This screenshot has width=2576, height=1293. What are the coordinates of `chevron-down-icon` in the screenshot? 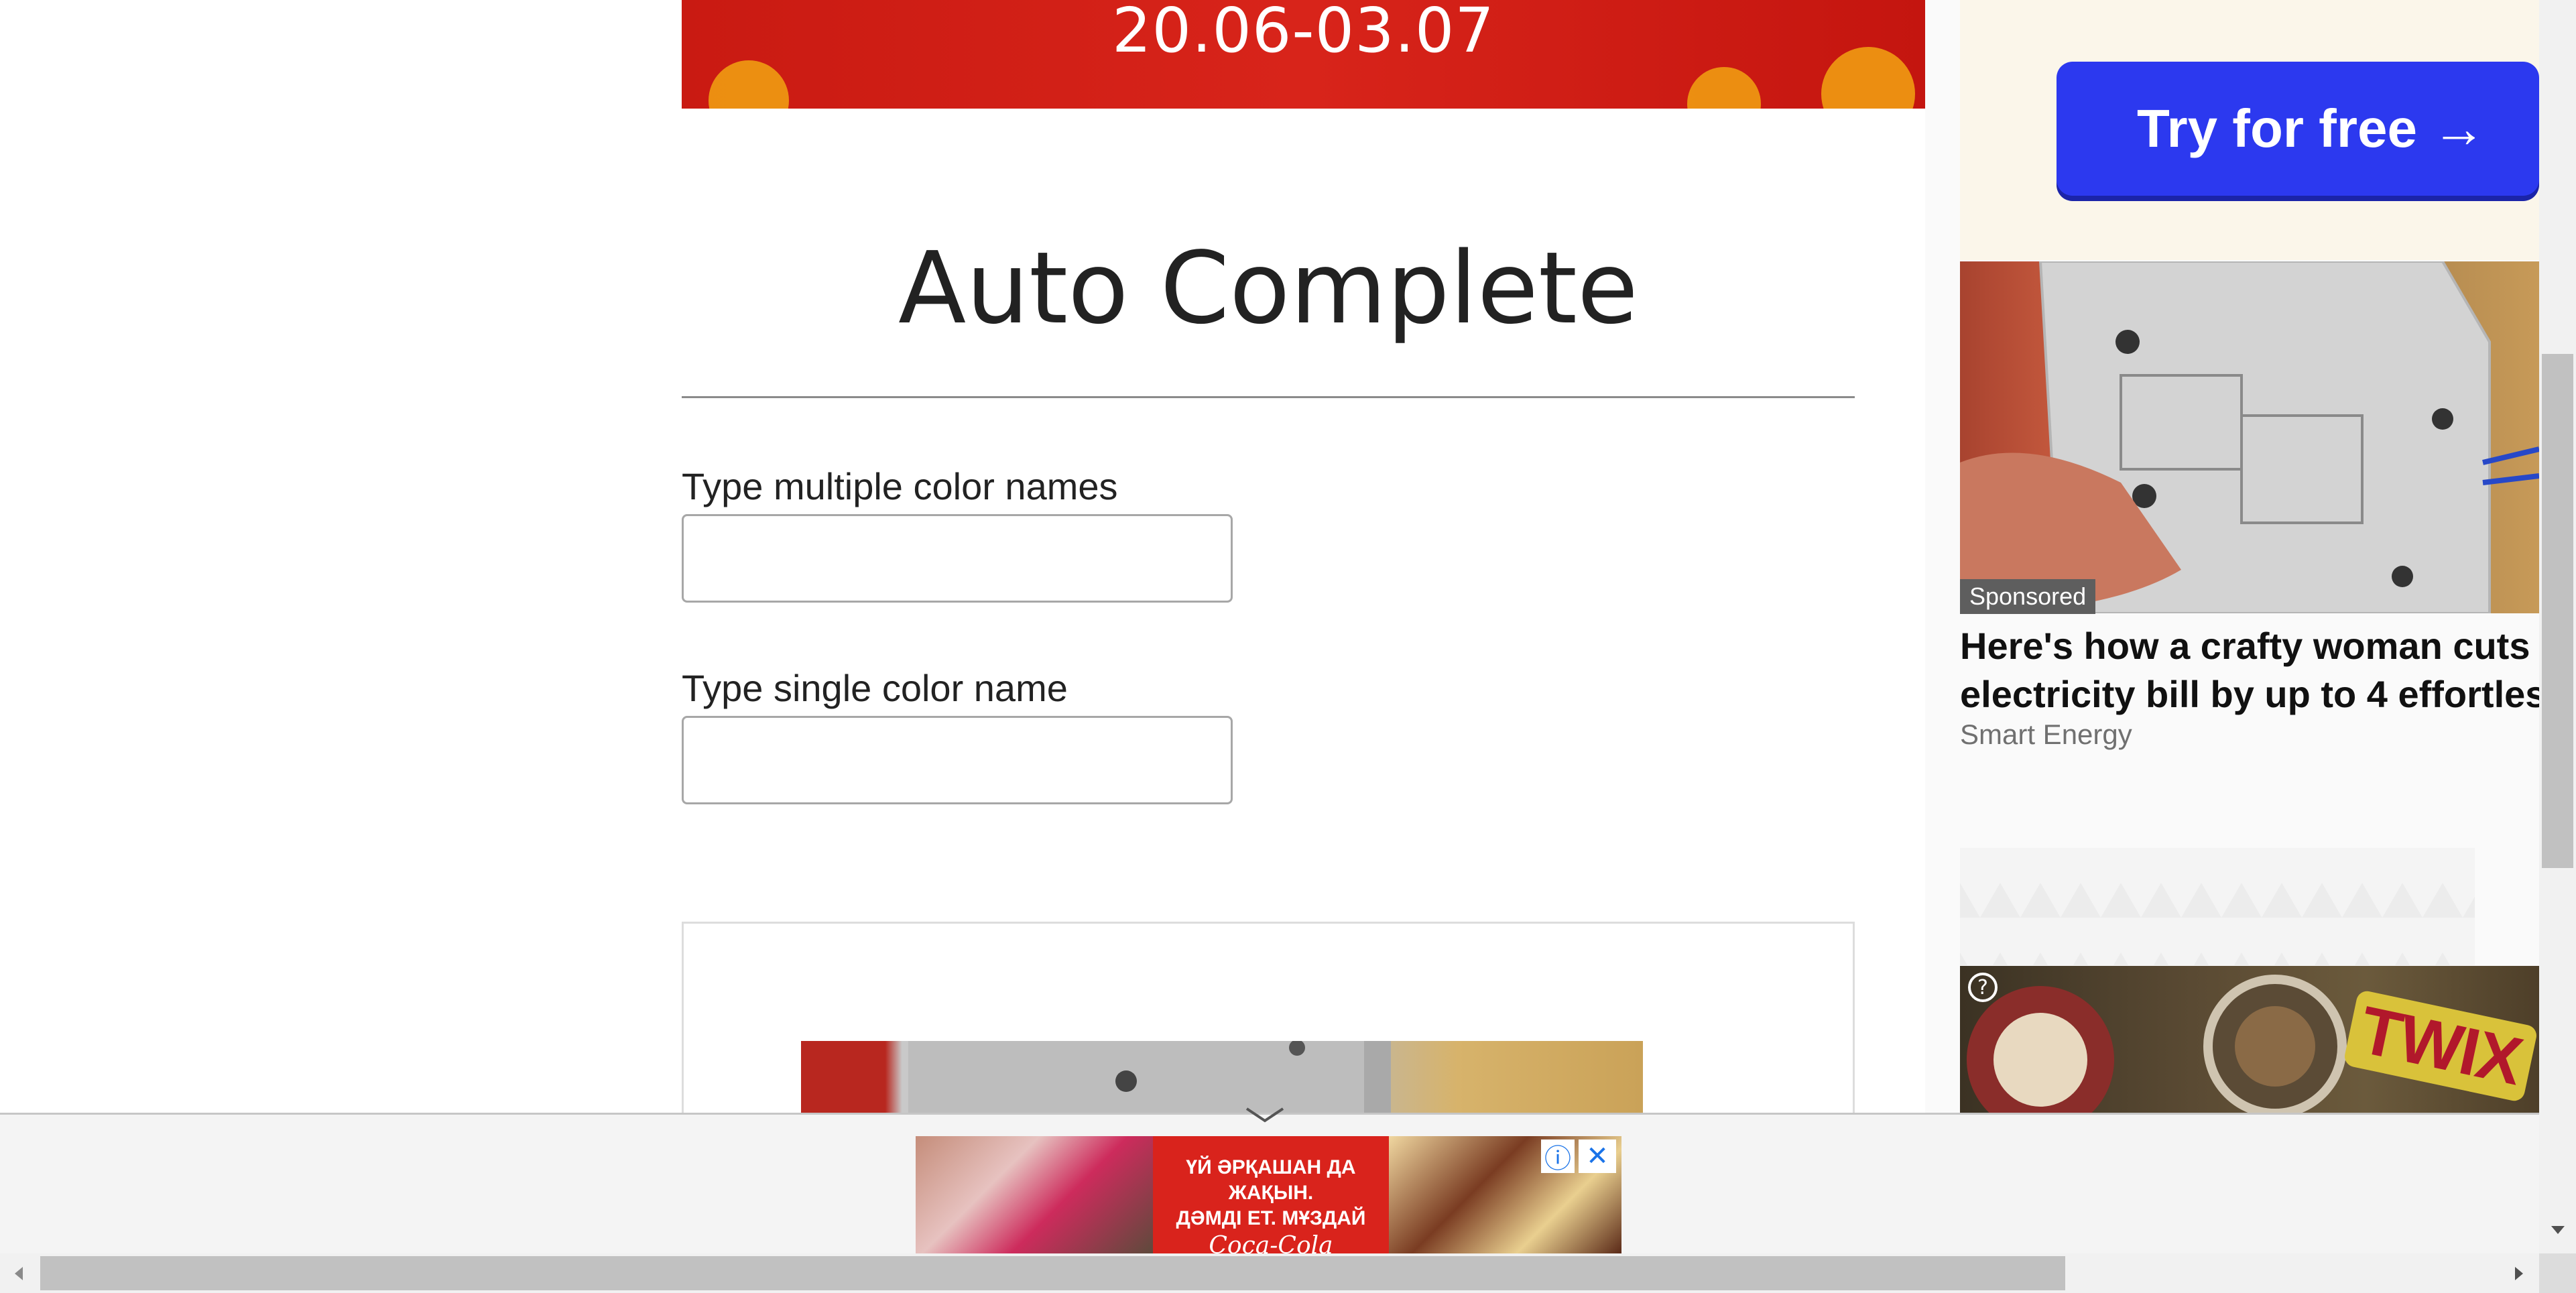 It's located at (1264, 1115).